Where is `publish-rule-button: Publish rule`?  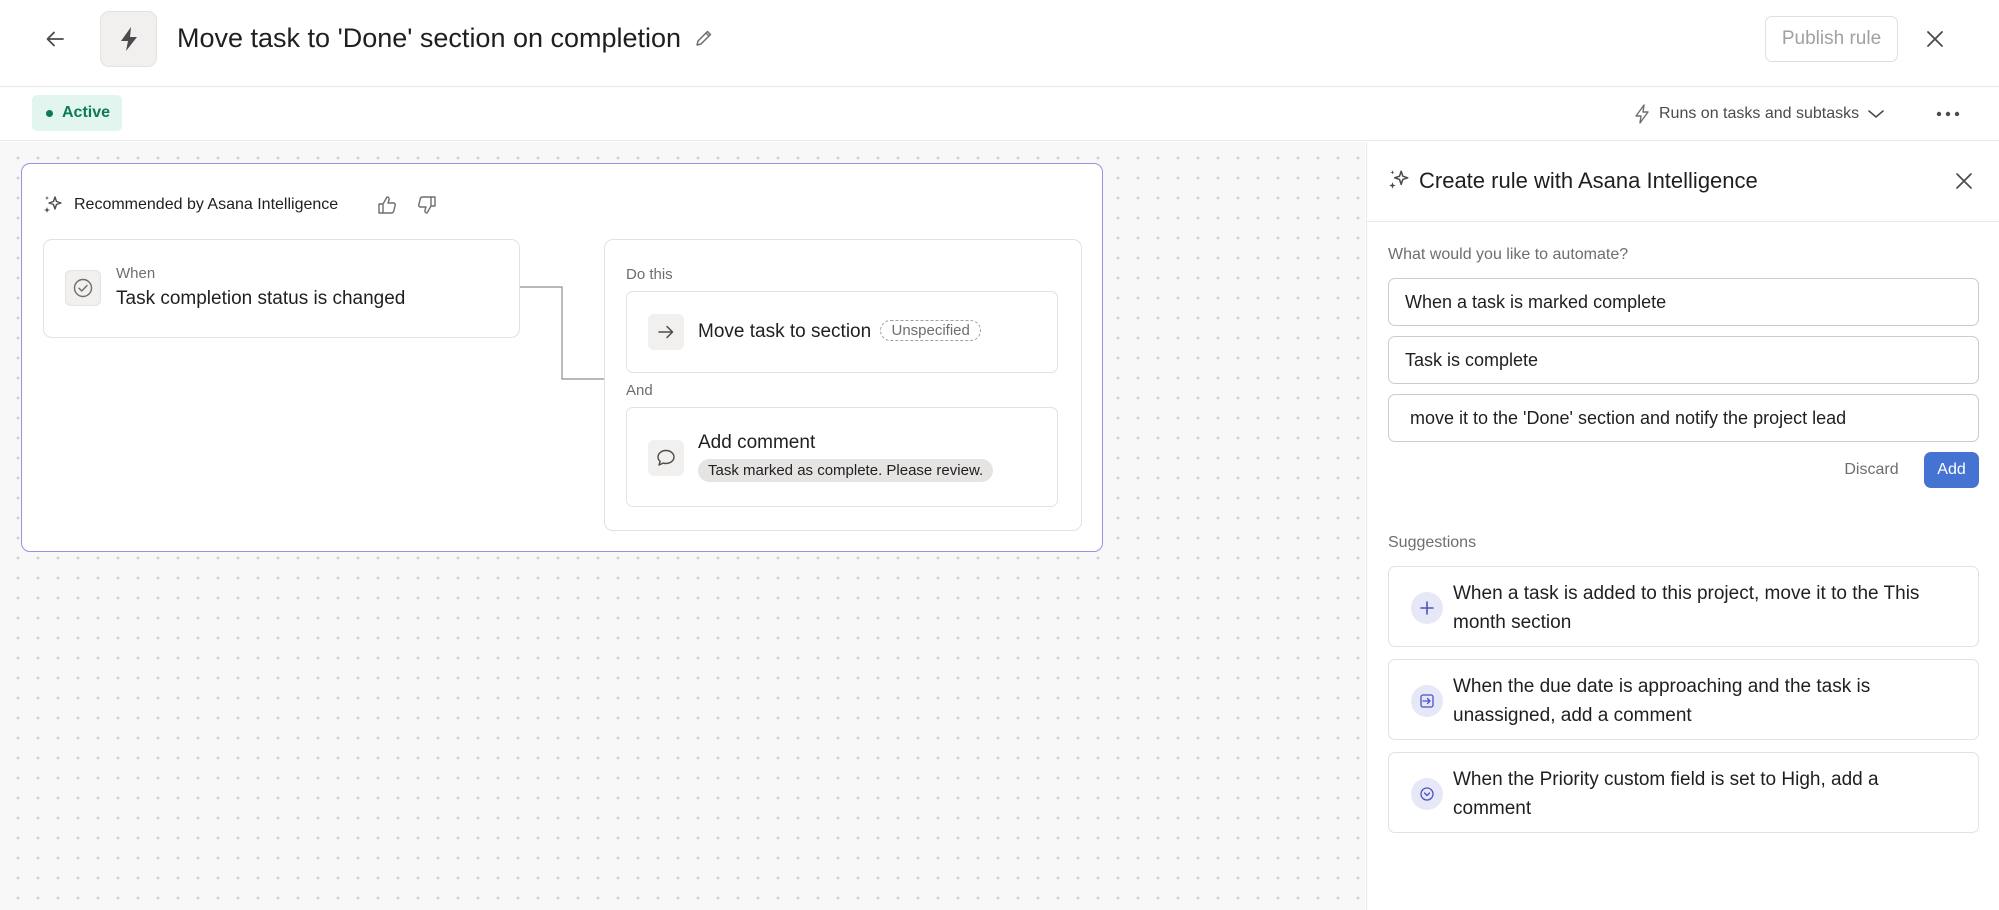 publish-rule-button: Publish rule is located at coordinates (1831, 39).